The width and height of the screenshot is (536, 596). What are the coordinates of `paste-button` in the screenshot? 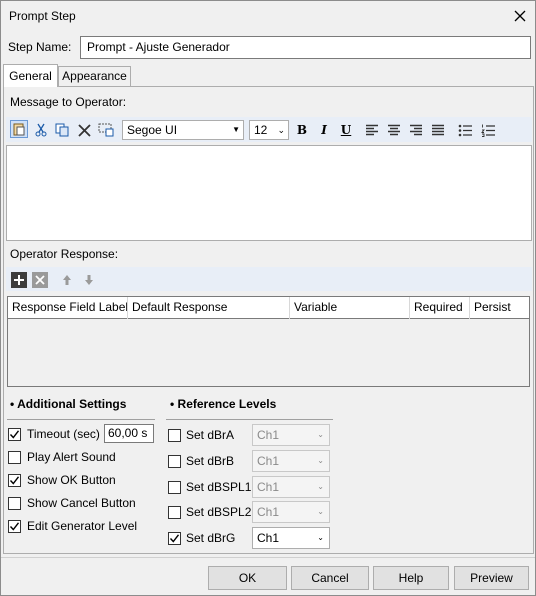 It's located at (19, 129).